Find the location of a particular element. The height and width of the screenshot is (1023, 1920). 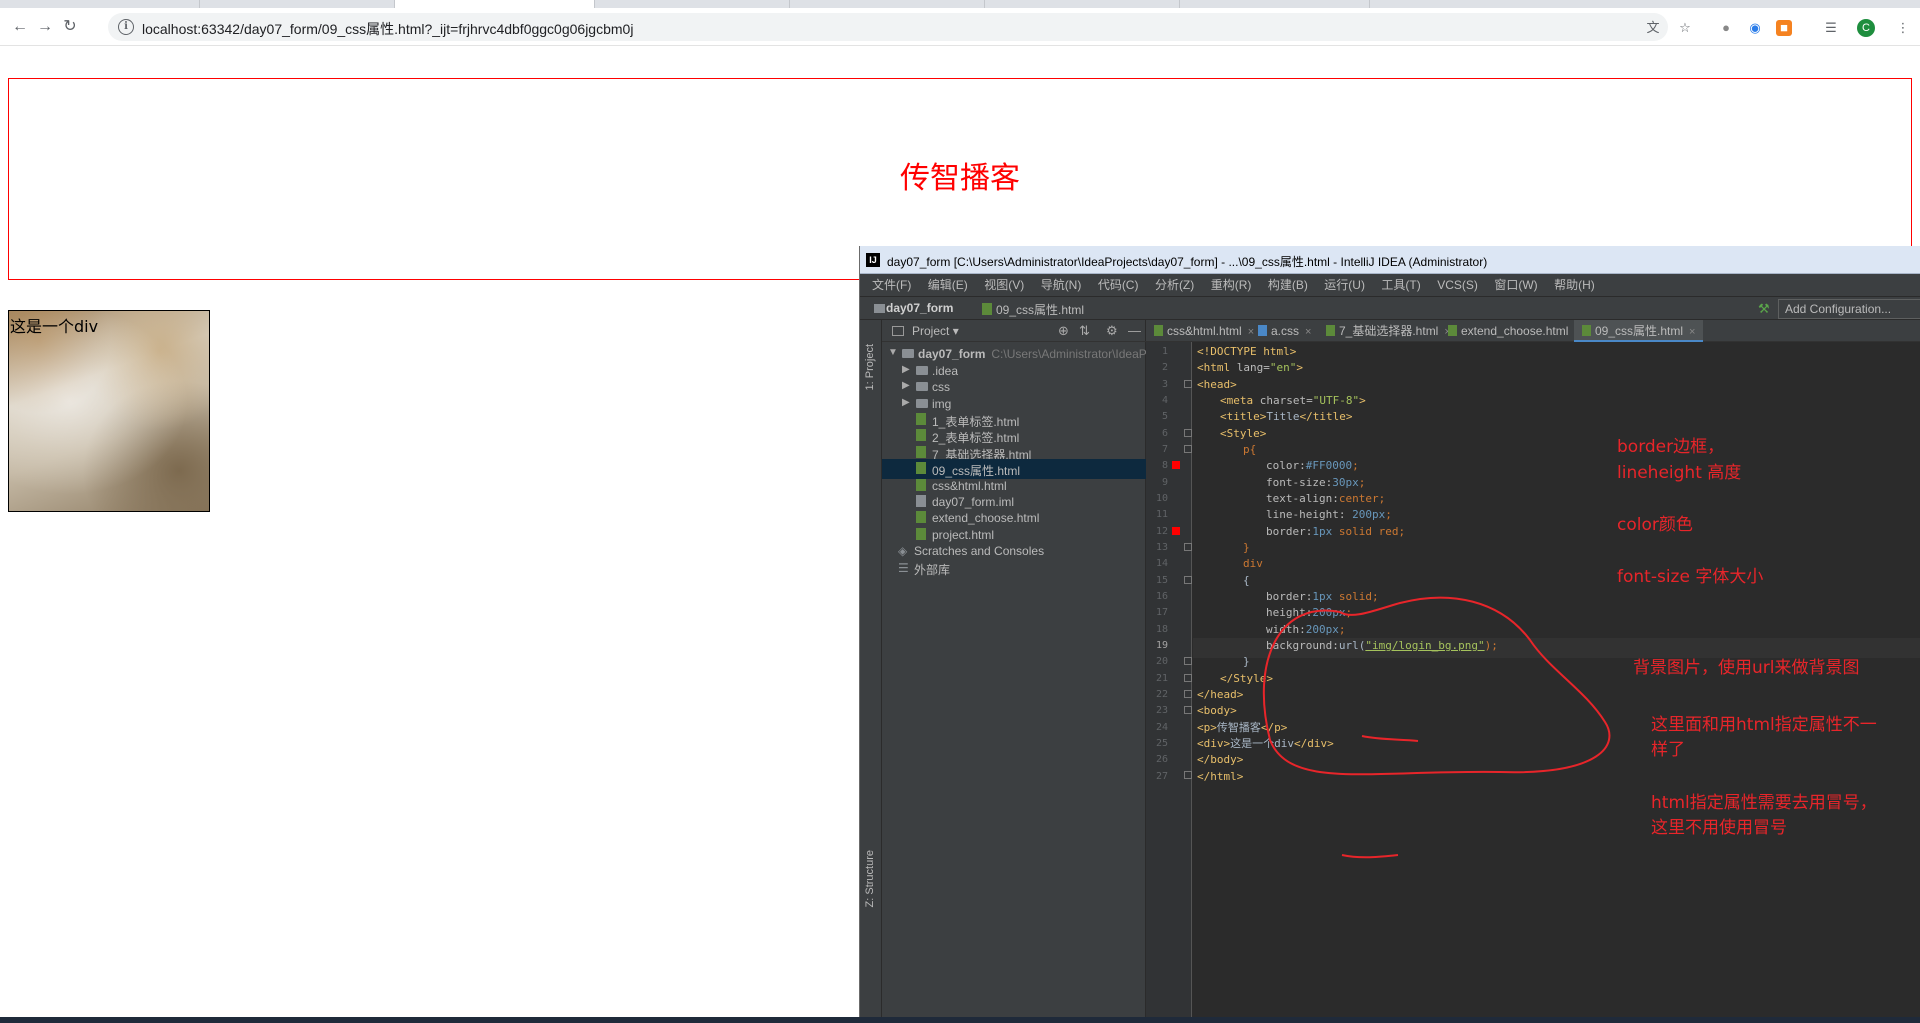

editor-tab: a.css × is located at coordinates (1284, 331).